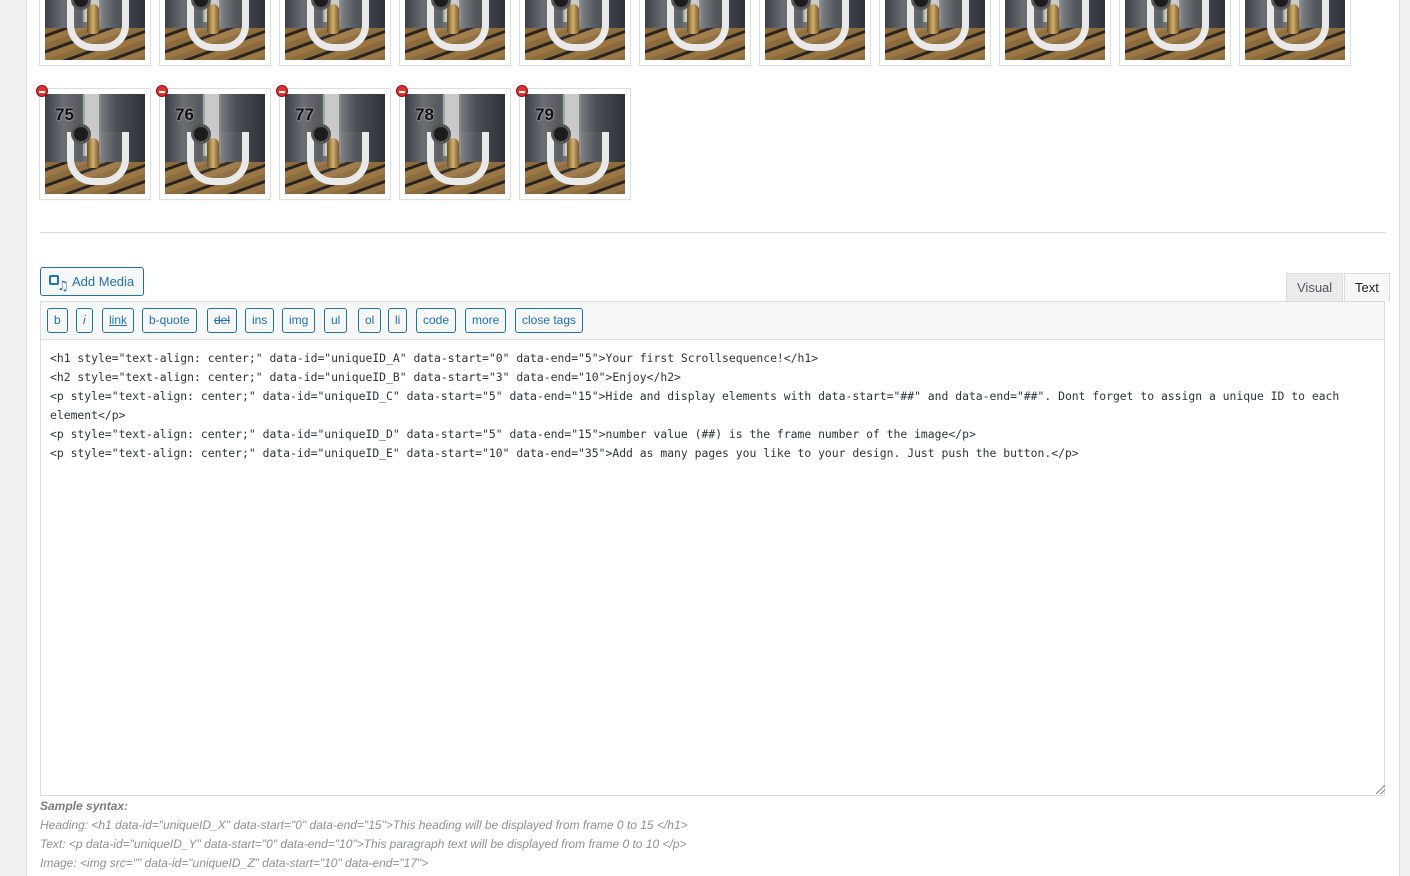  I want to click on gallery-thumbnail: 77, so click(333, 142).